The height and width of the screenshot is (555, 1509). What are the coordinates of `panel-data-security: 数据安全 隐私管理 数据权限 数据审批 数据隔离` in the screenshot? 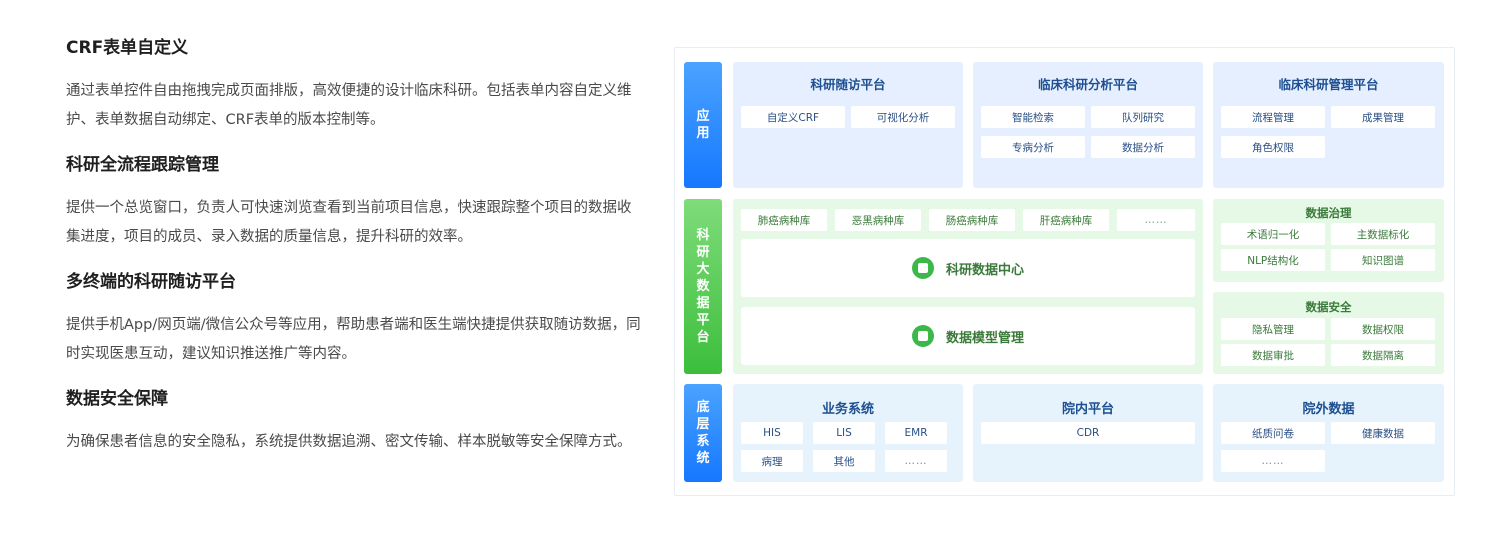 It's located at (1328, 333).